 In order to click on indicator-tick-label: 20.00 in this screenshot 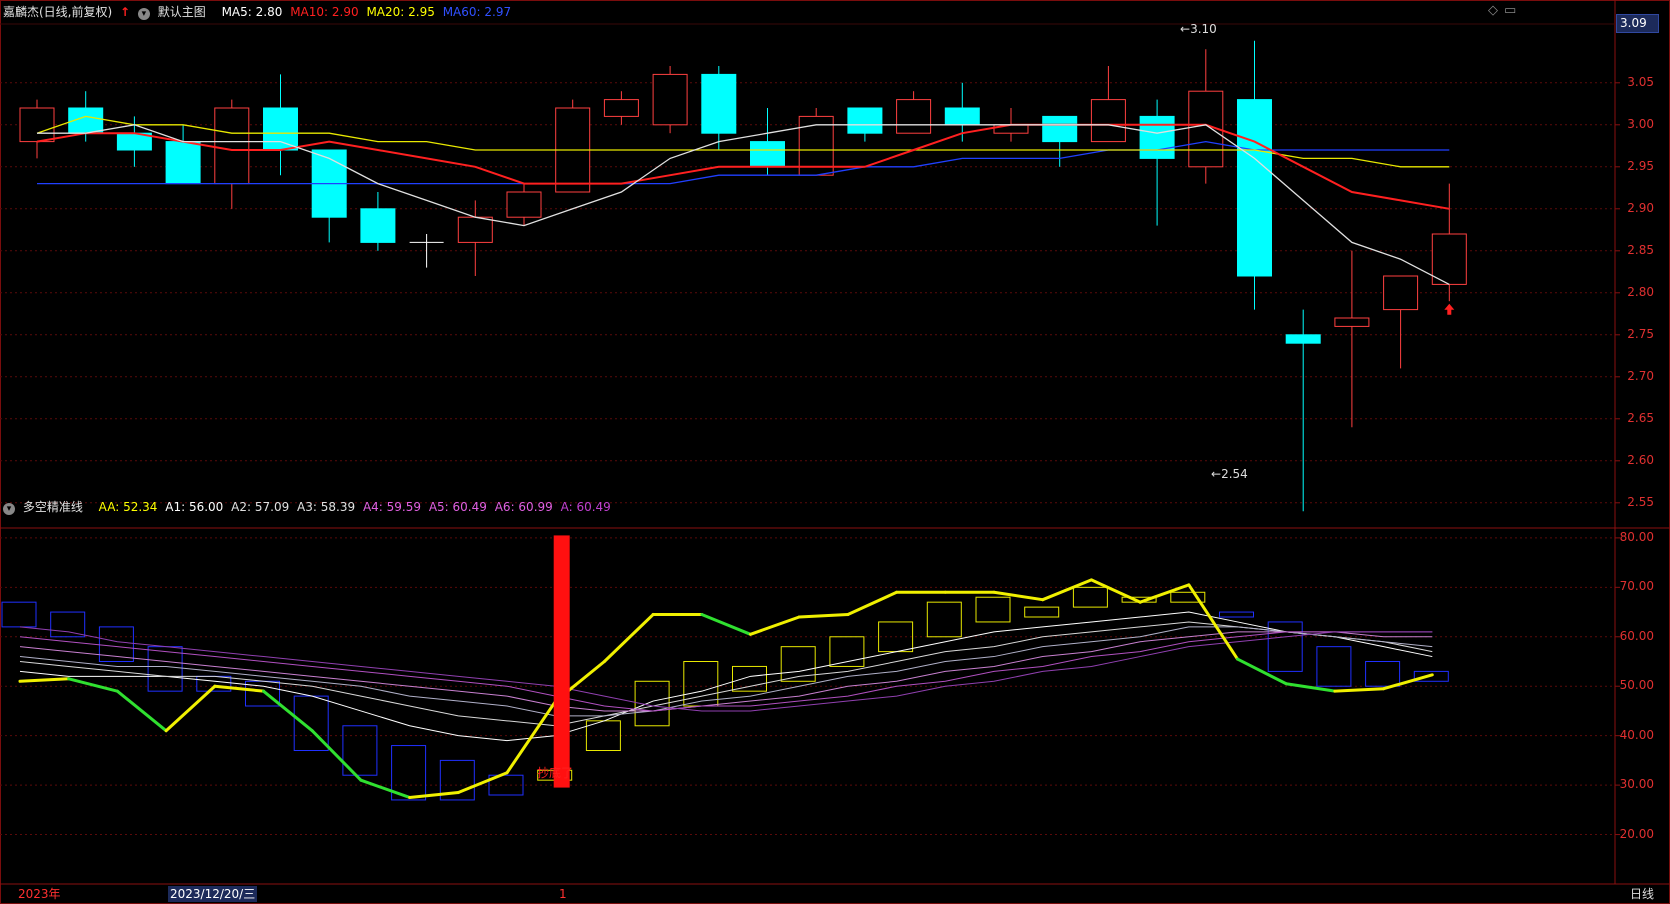, I will do `click(1636, 833)`.